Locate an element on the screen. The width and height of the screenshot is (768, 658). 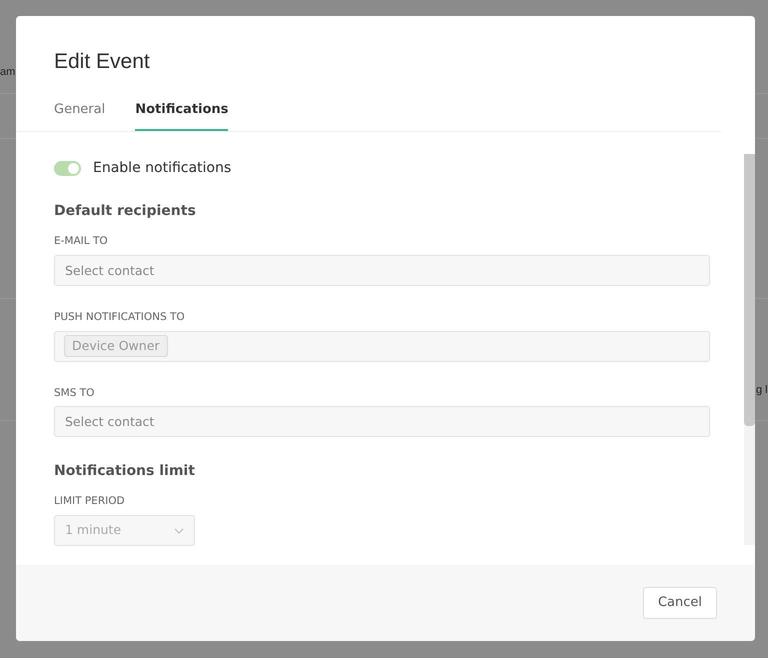
section-heading: Notifications limit is located at coordinates (125, 472).